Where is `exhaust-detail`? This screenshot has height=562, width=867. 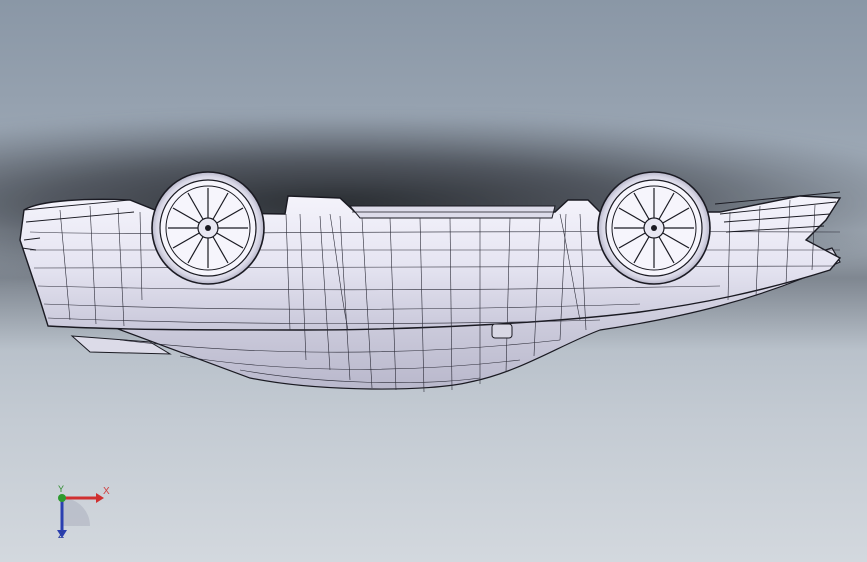 exhaust-detail is located at coordinates (502, 331).